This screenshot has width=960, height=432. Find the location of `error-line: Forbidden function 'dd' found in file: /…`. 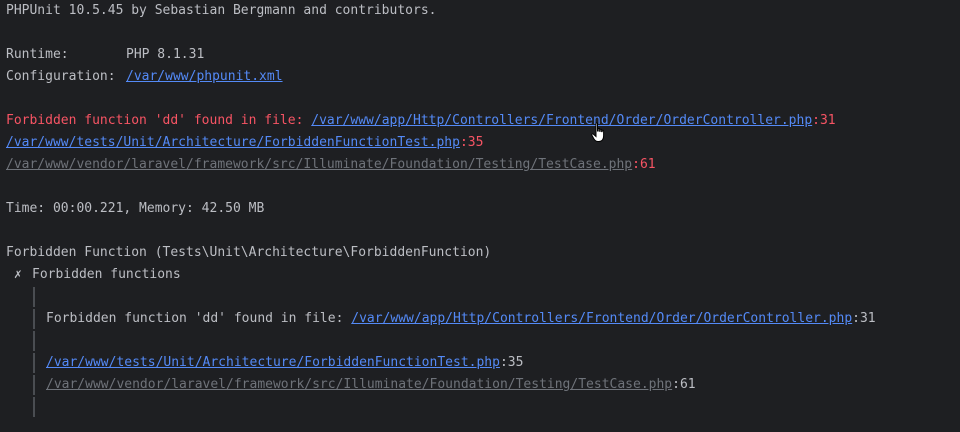

error-line: Forbidden function 'dd' found in file: /… is located at coordinates (480, 121).